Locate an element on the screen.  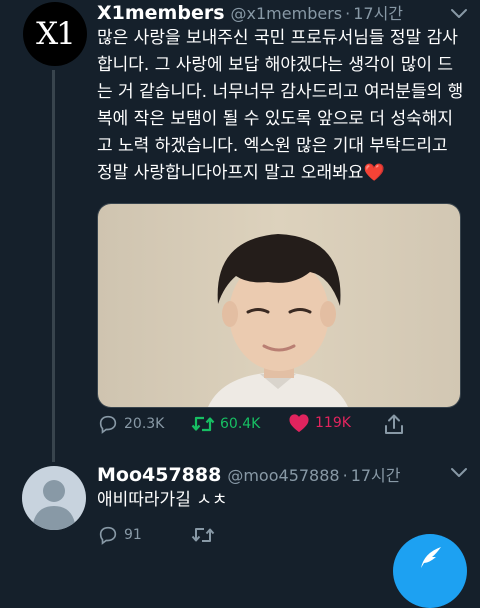
like-button: 119K is located at coordinates (319, 423).